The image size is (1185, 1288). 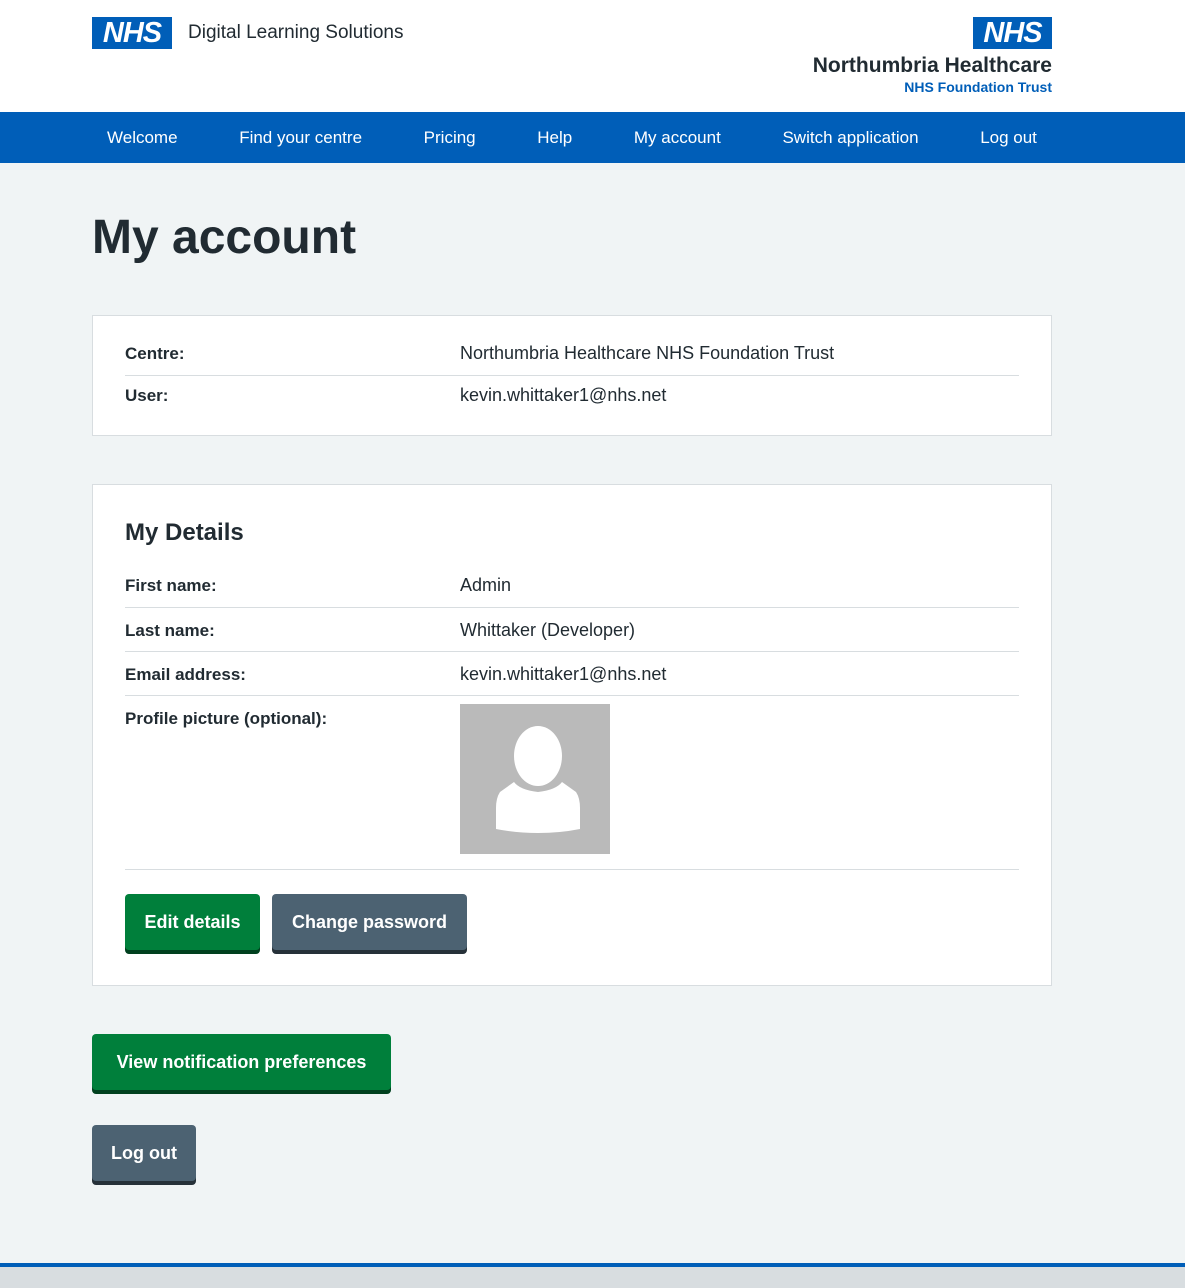 What do you see at coordinates (224, 237) in the screenshot?
I see `page-title: My account` at bounding box center [224, 237].